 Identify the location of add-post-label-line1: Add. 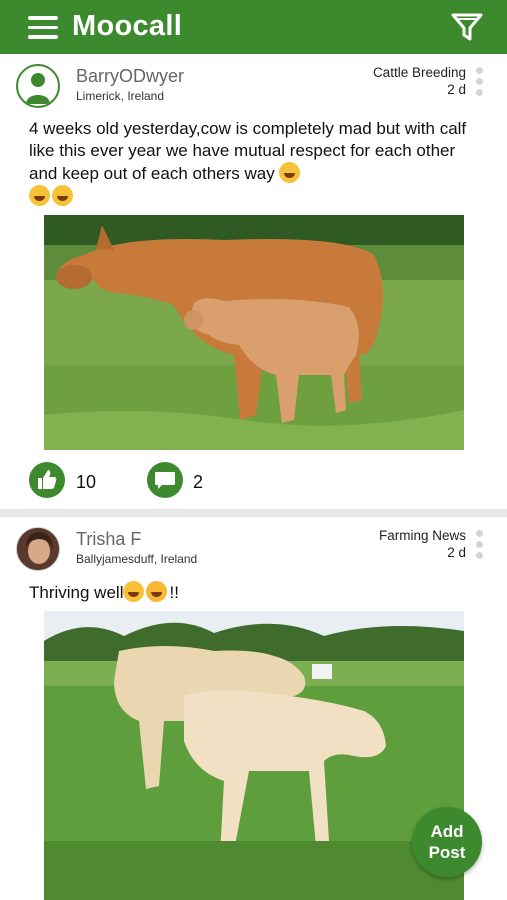
(447, 831).